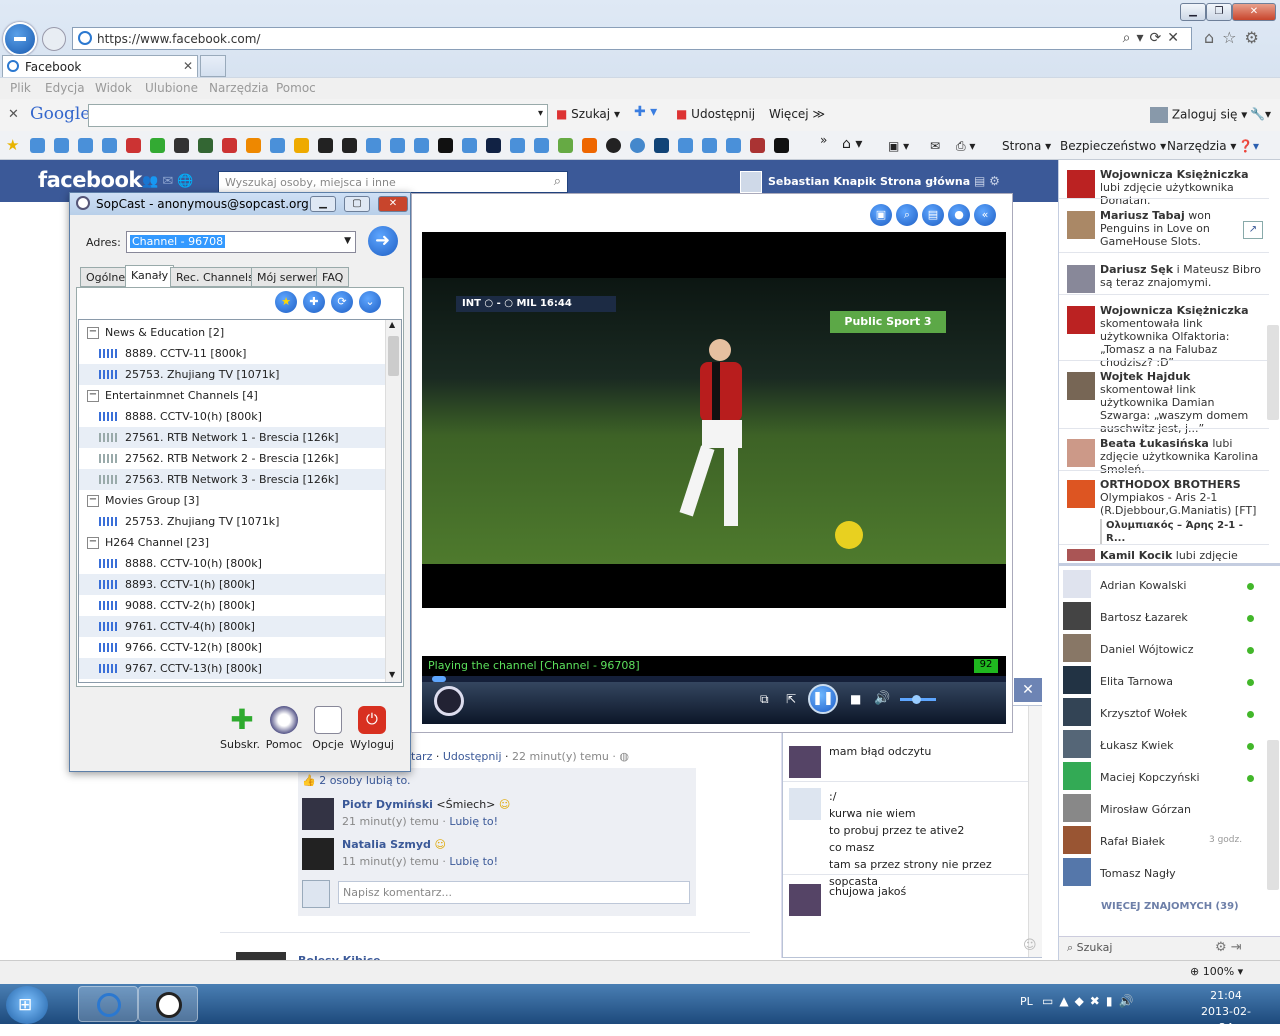 This screenshot has height=1036, width=1280. What do you see at coordinates (286, 302) in the screenshot?
I see `favorite-star-icon: ★` at bounding box center [286, 302].